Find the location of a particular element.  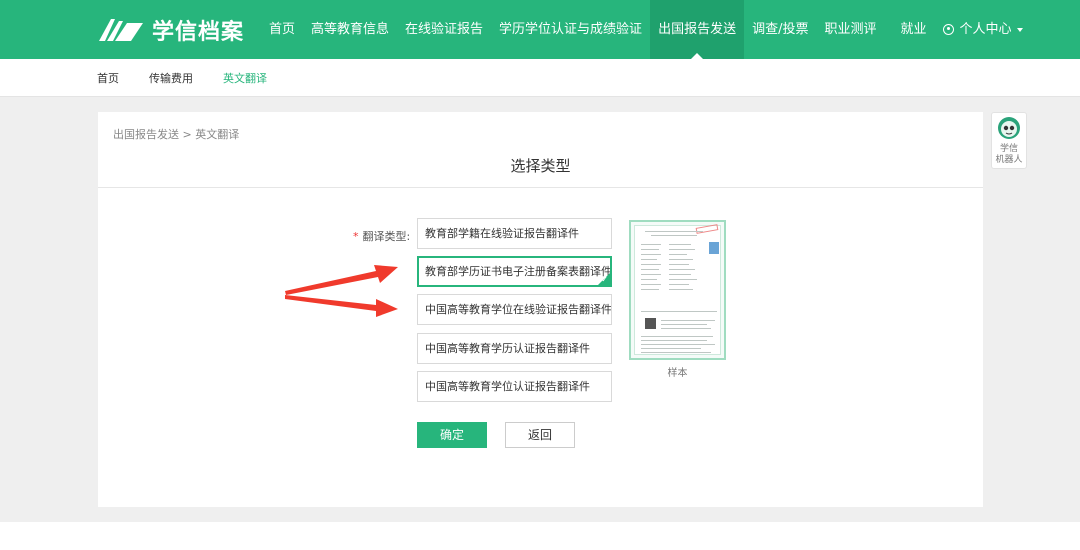

robot-label-line2: 机器人 is located at coordinates (1009, 160).